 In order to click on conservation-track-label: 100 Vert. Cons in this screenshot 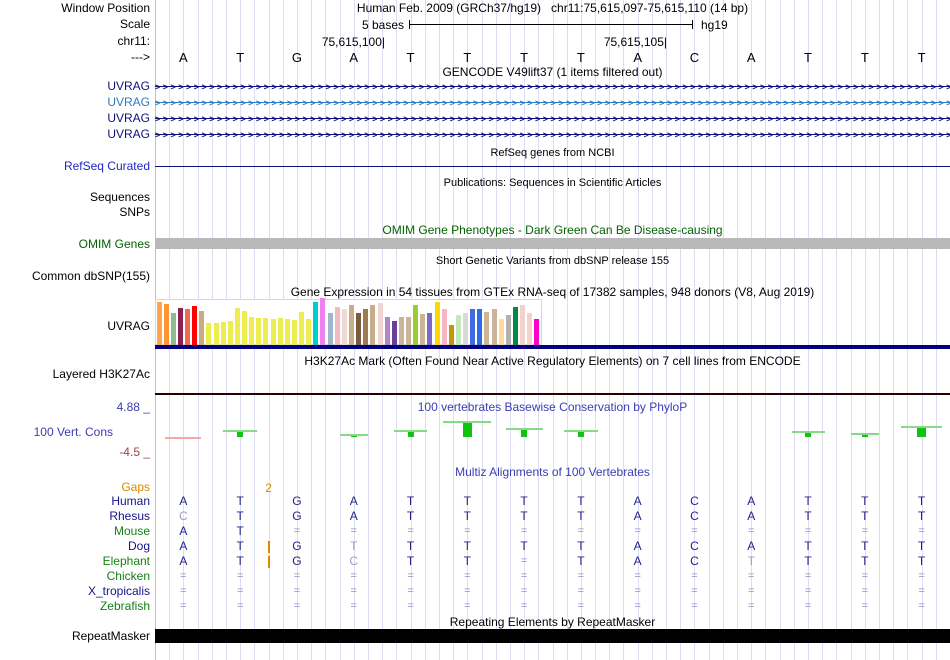, I will do `click(56, 432)`.